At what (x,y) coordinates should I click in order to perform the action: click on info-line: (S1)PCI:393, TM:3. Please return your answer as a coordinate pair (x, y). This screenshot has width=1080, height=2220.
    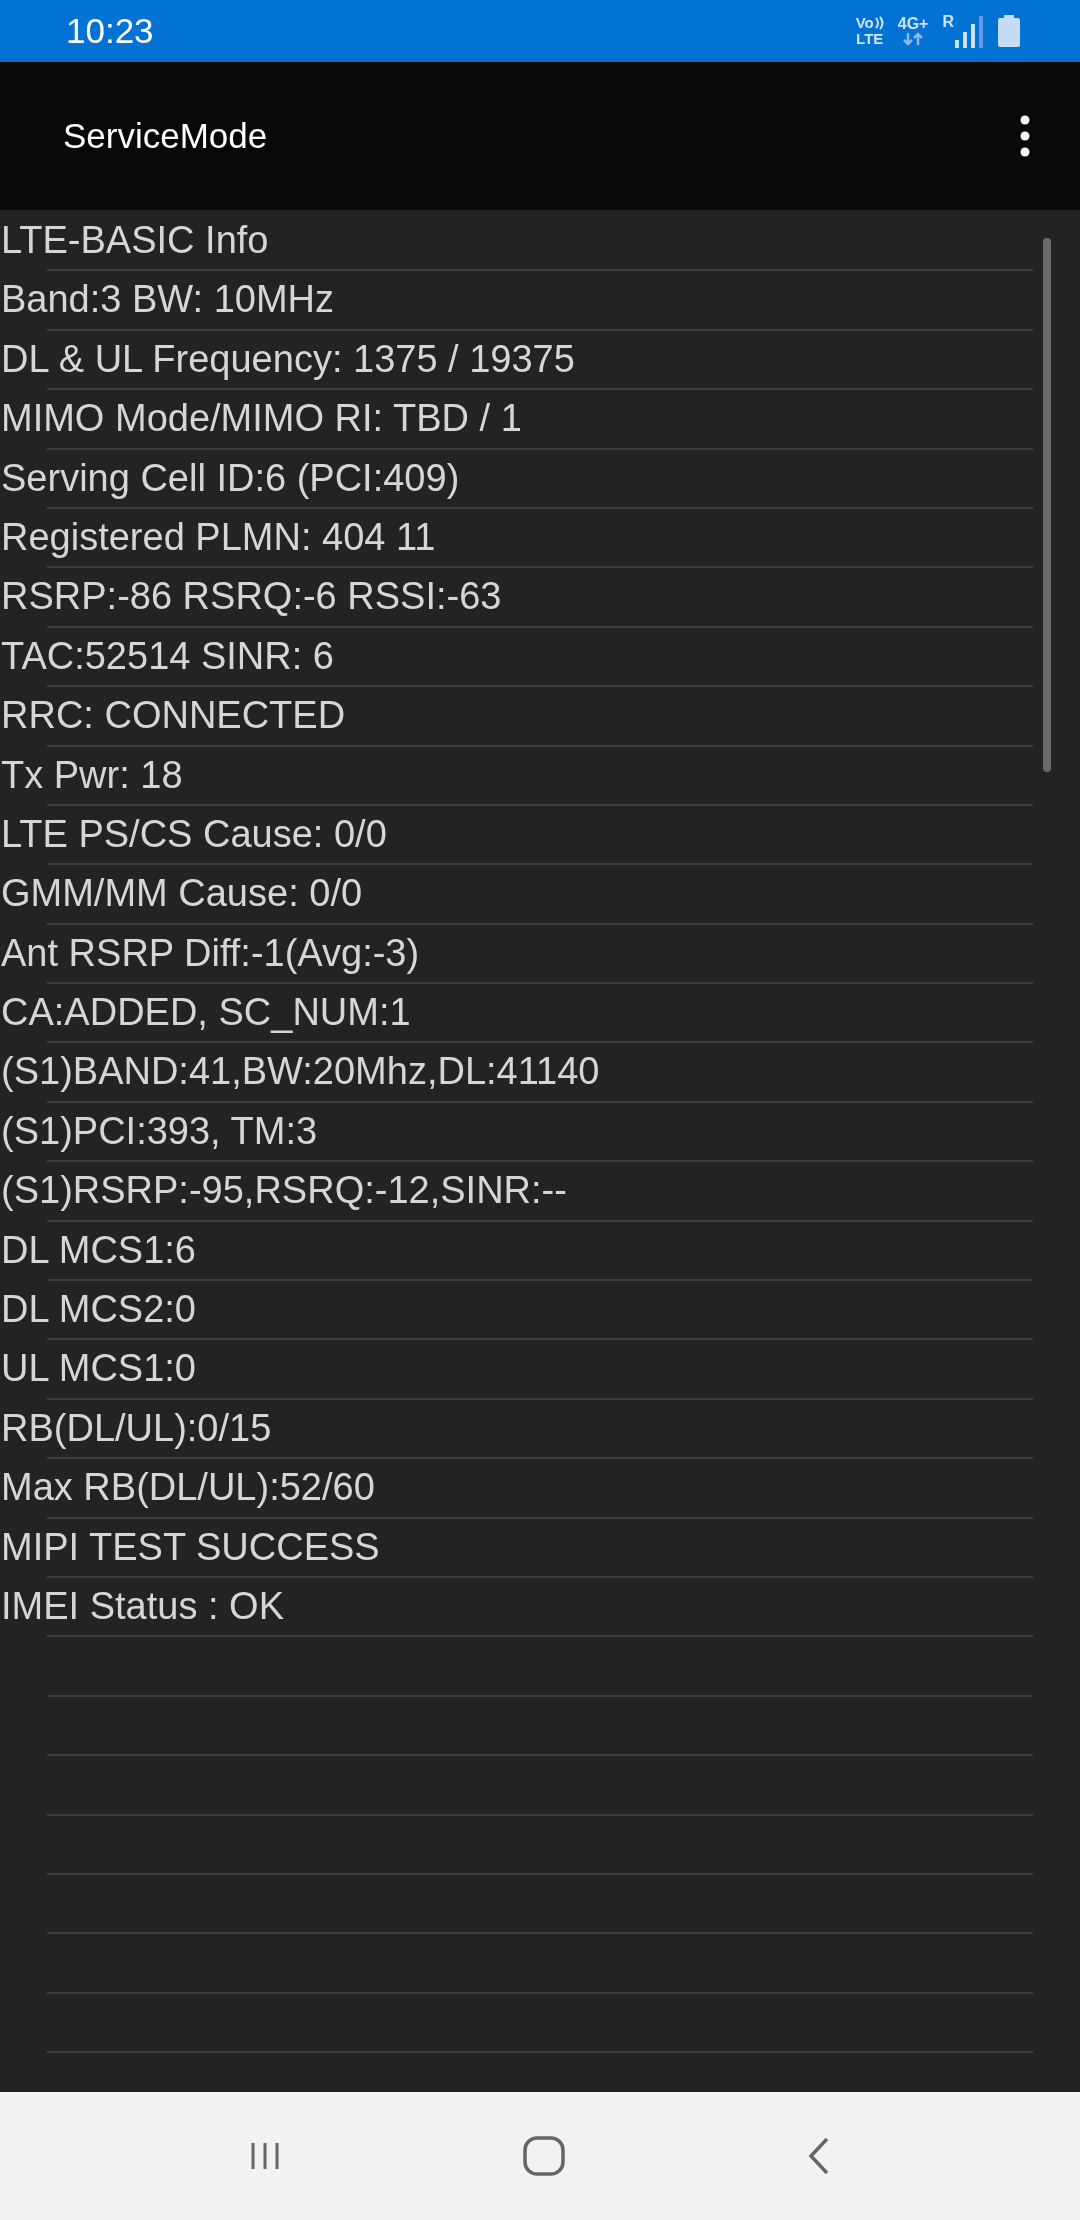
    Looking at the image, I should click on (159, 1130).